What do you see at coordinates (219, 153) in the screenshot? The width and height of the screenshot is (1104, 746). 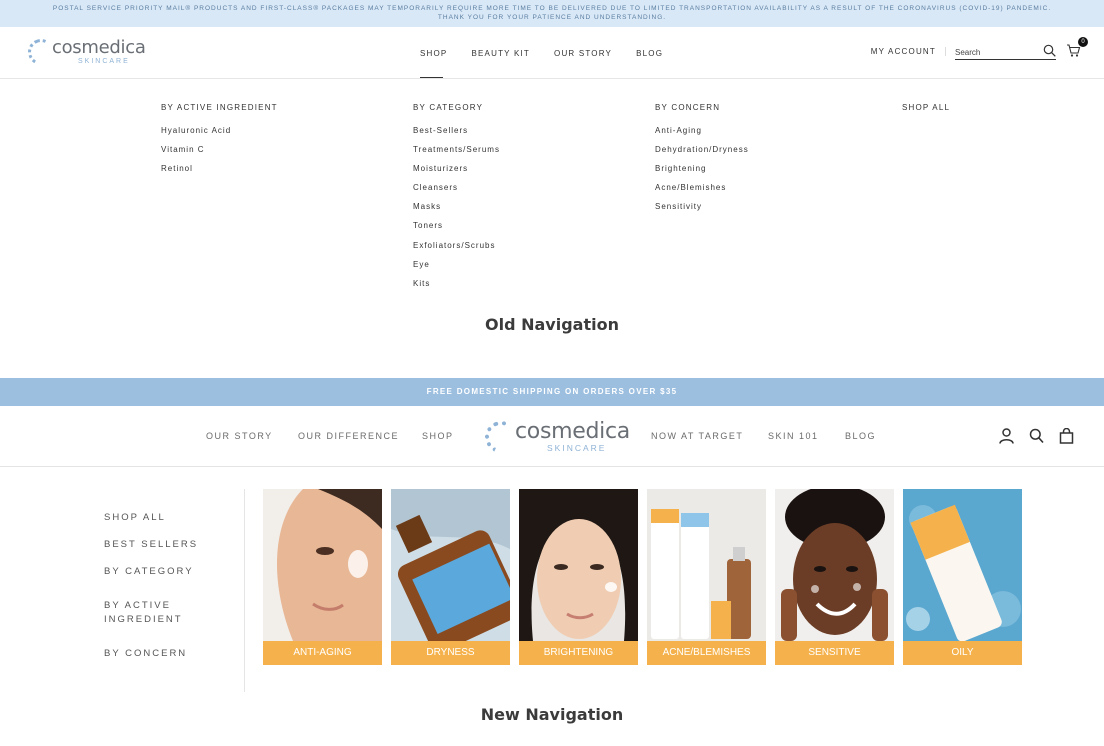 I see `mega-link: Vitamin C` at bounding box center [219, 153].